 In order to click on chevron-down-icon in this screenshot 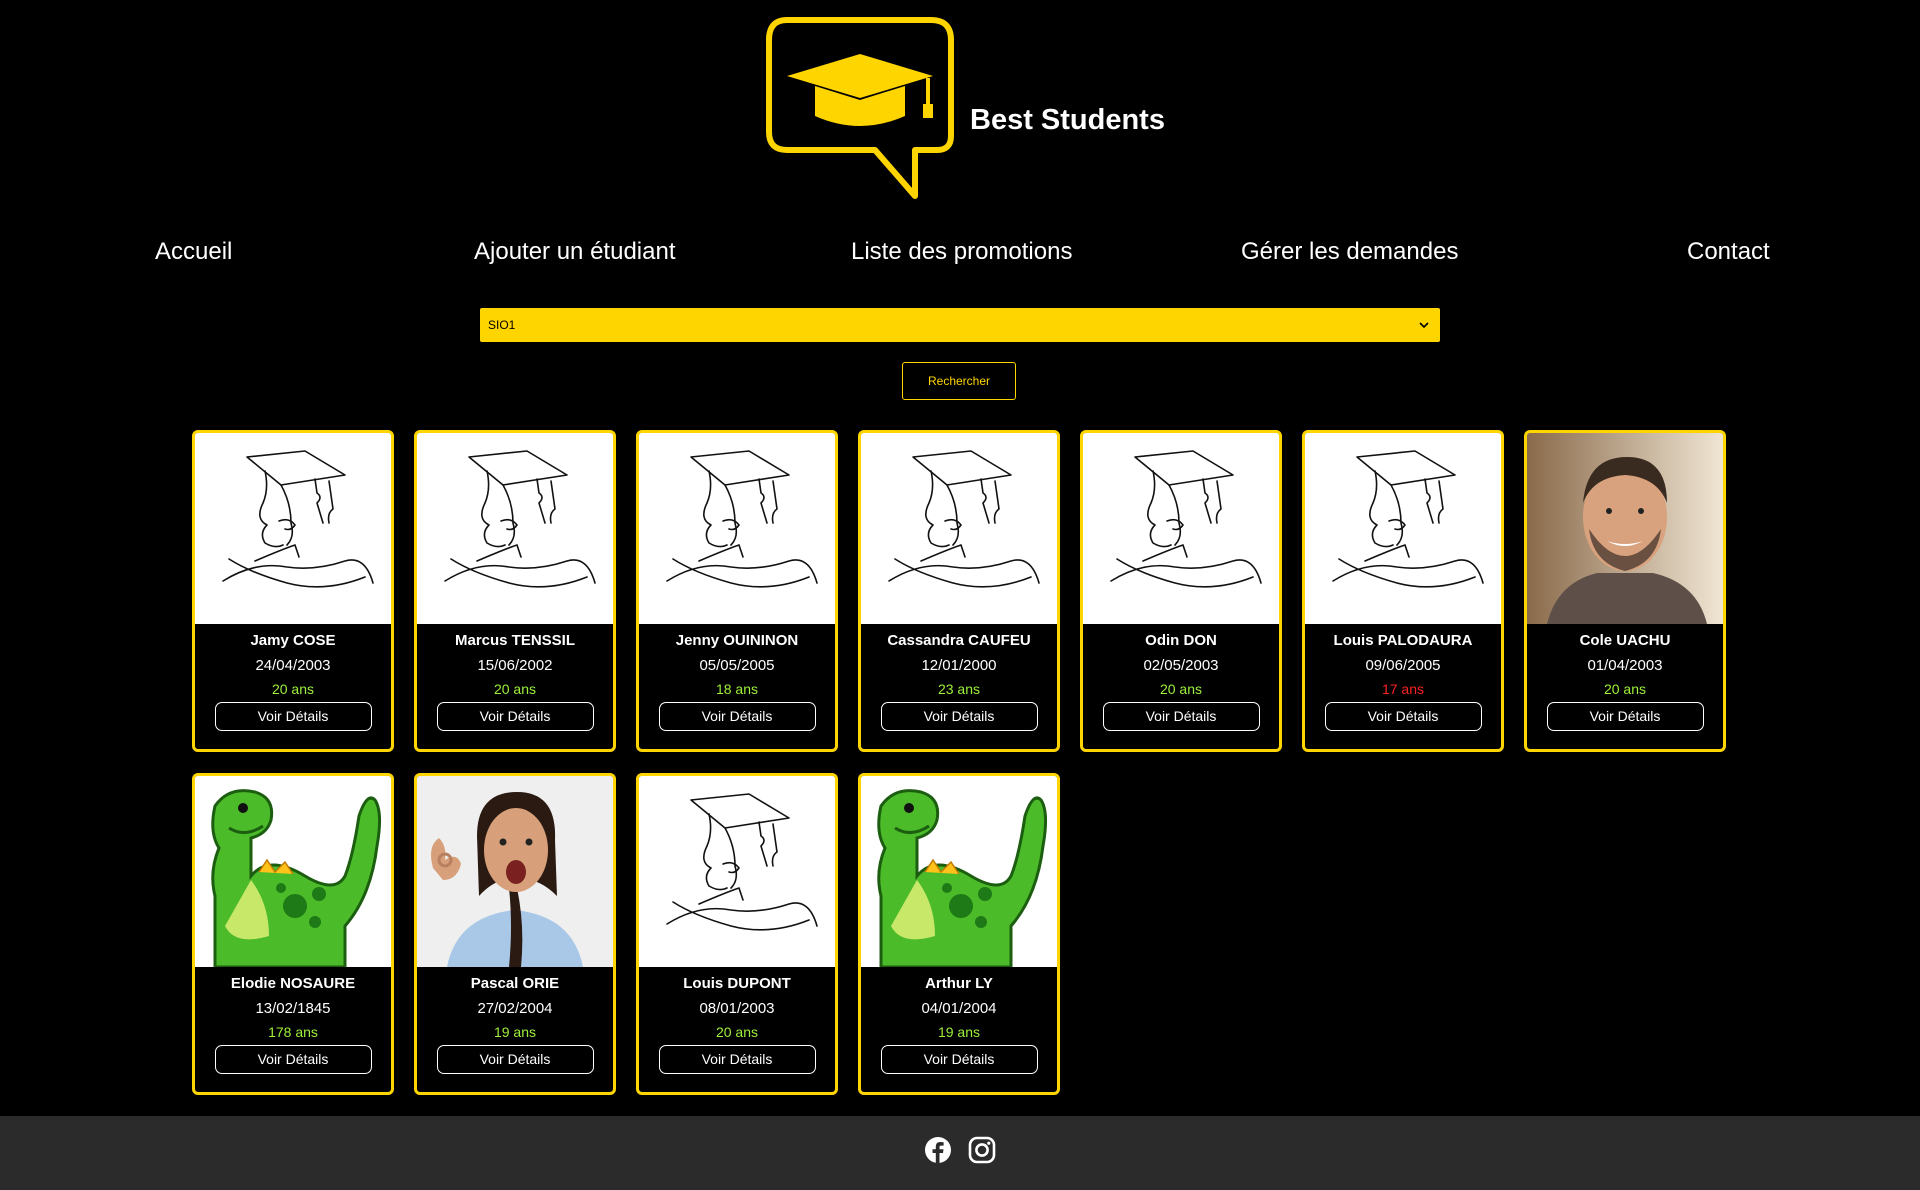, I will do `click(1424, 325)`.